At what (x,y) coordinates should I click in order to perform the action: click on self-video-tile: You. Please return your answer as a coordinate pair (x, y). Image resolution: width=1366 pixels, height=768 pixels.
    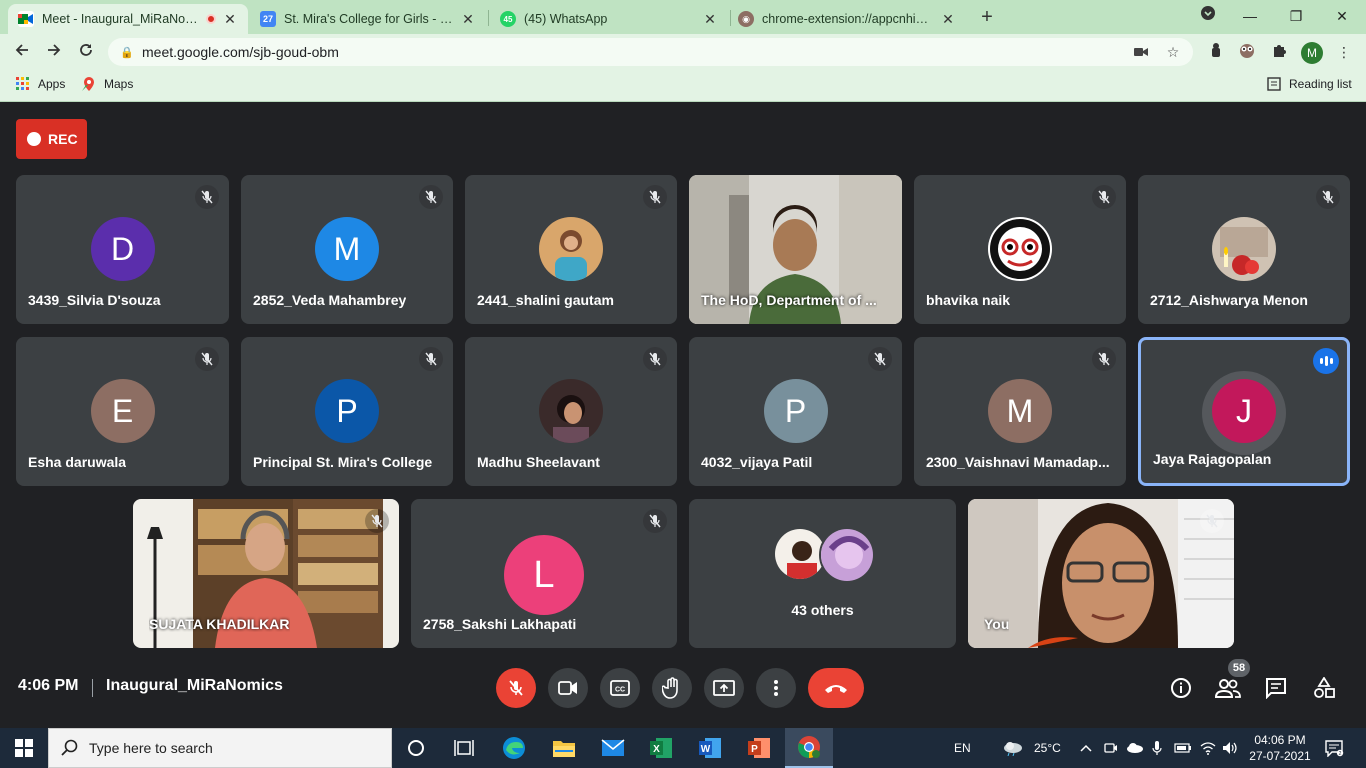
    Looking at the image, I should click on (1101, 573).